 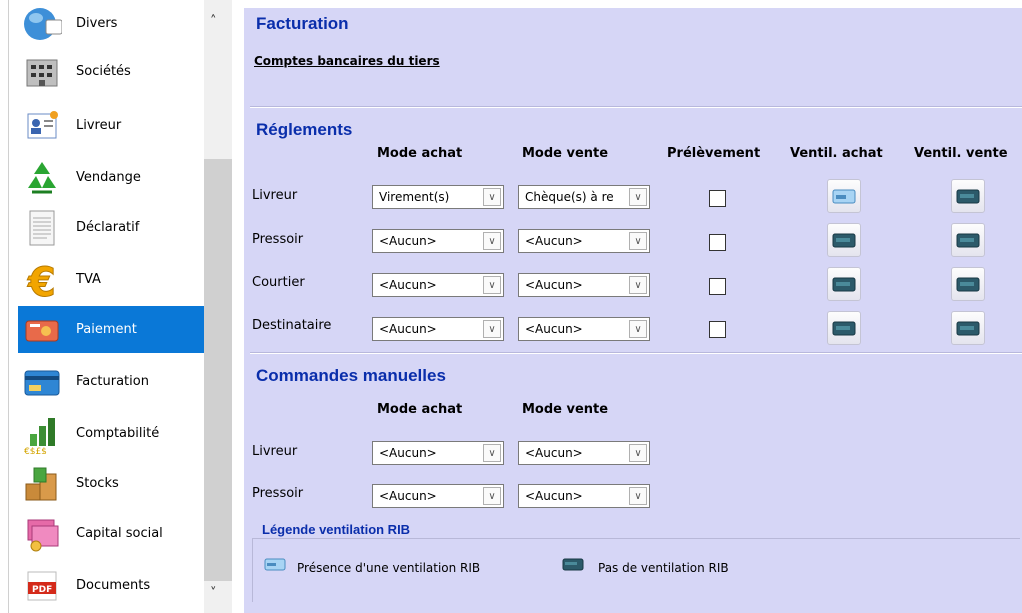 What do you see at coordinates (111, 279) in the screenshot?
I see `sidebar-item-tva: € TVA` at bounding box center [111, 279].